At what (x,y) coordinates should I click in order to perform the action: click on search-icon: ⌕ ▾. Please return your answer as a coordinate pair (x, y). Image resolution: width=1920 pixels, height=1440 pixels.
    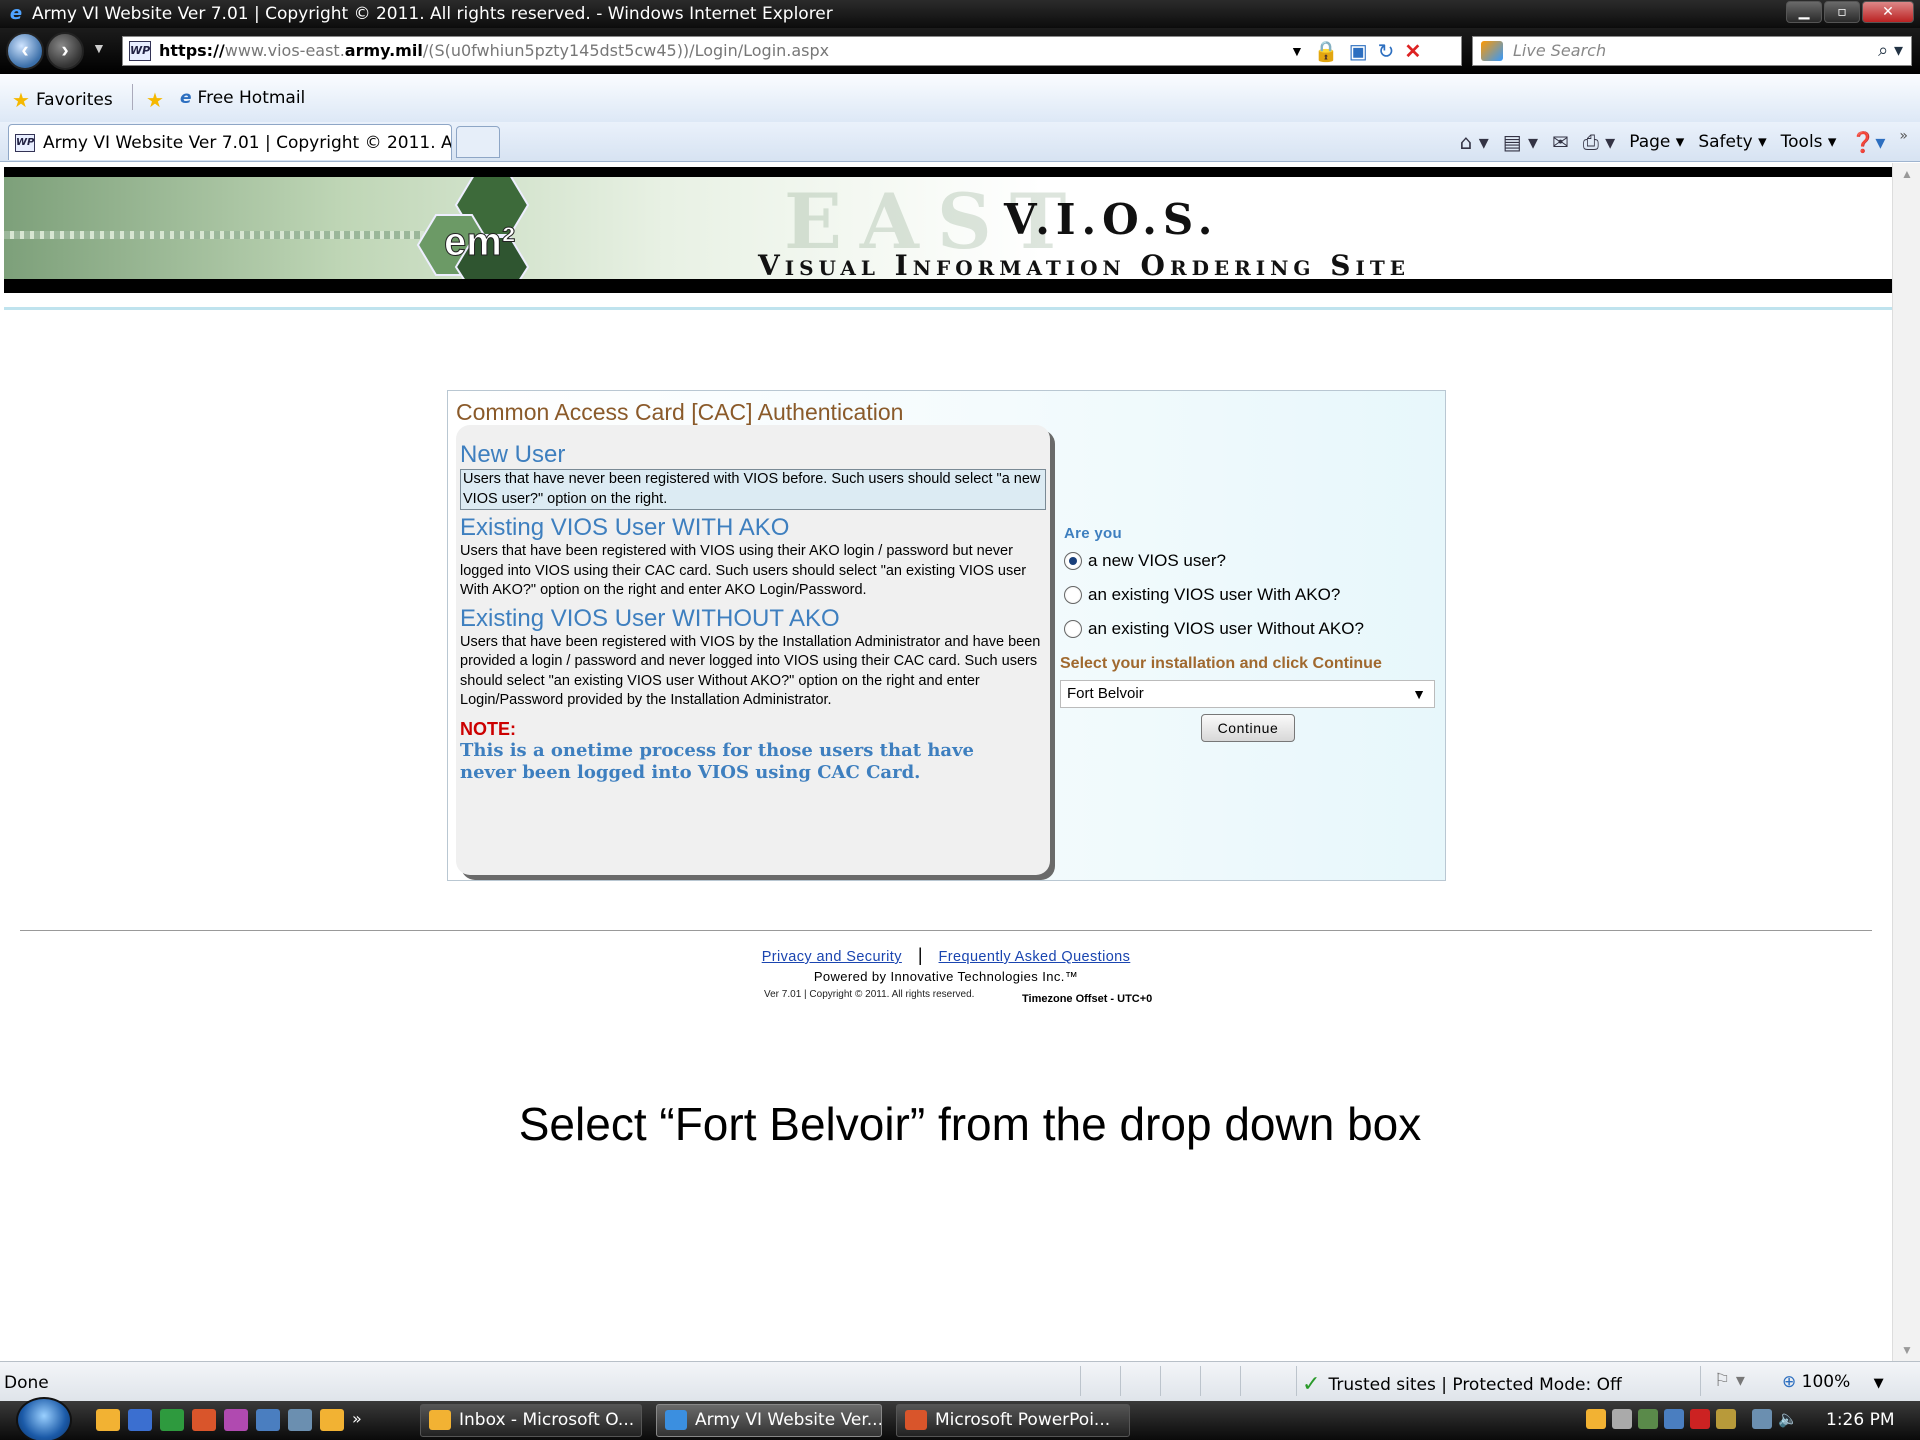
    Looking at the image, I should click on (1890, 51).